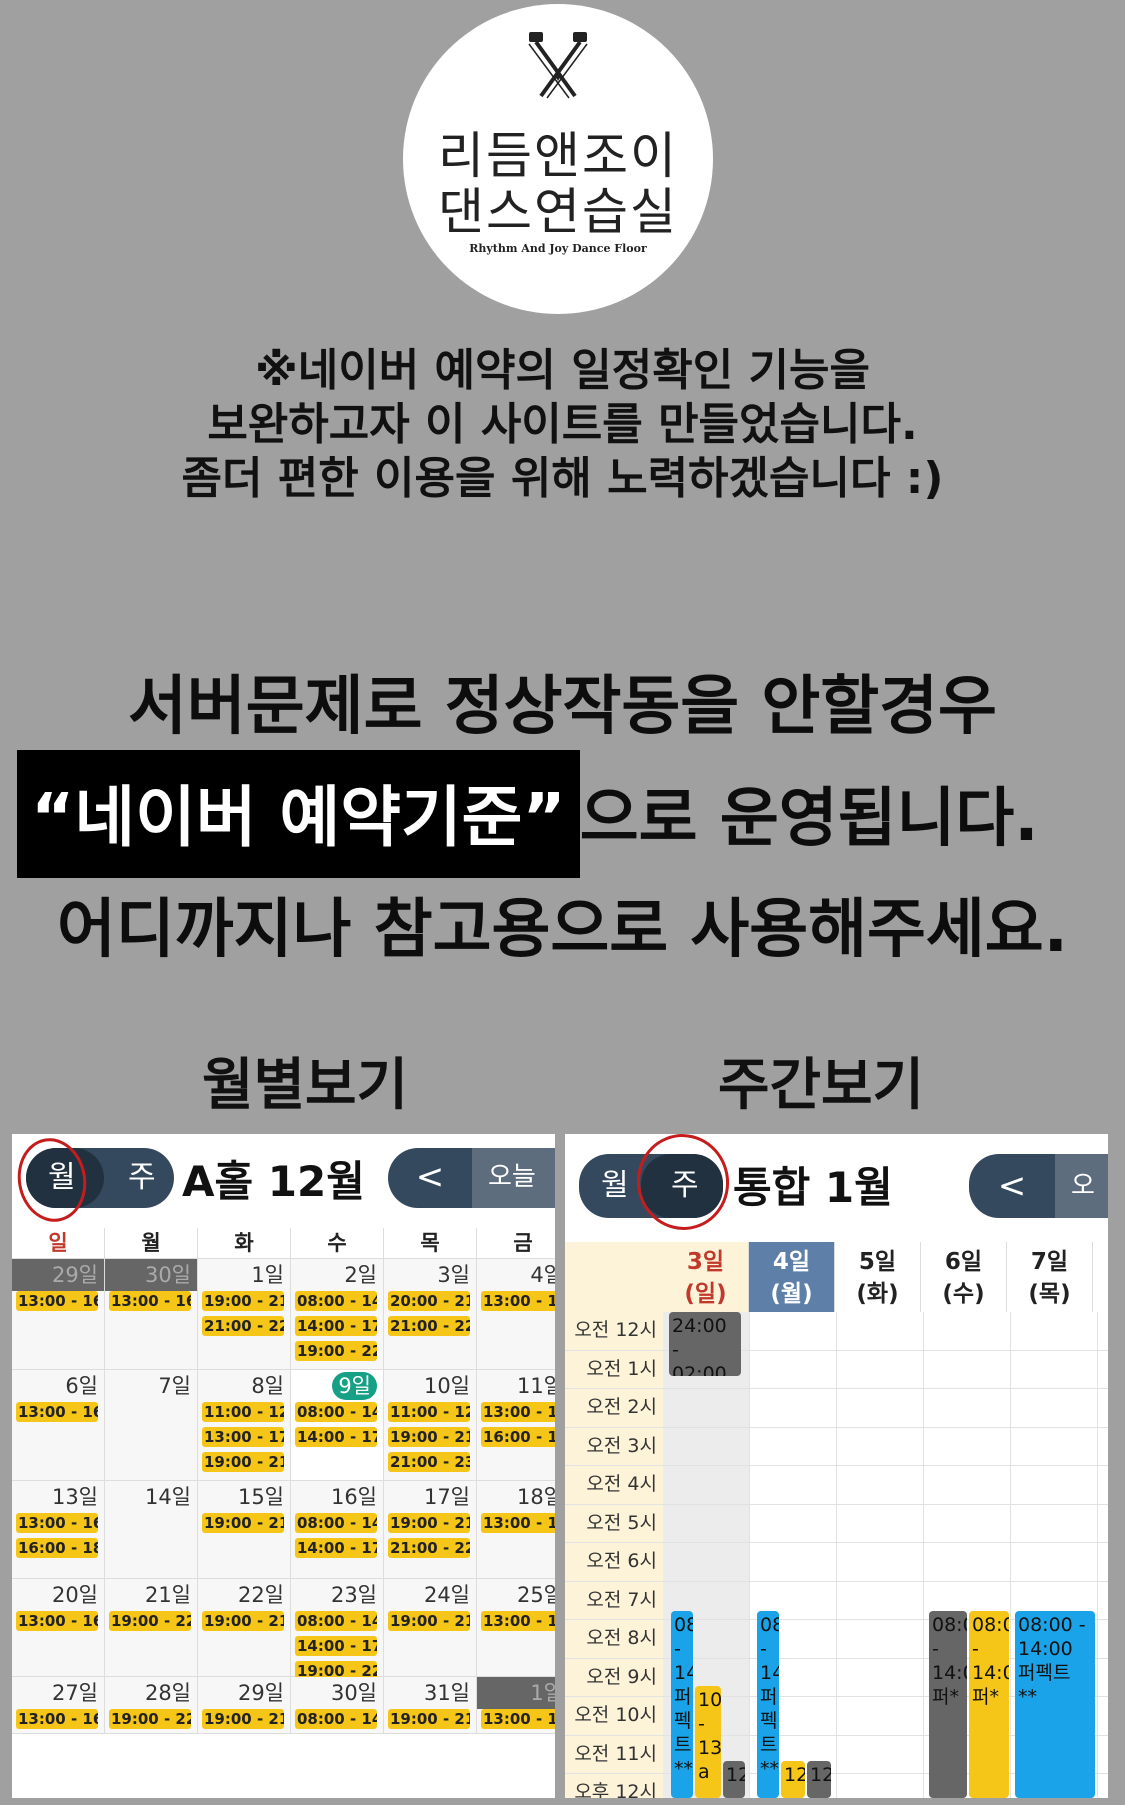 Image resolution: width=1125 pixels, height=1805 pixels. I want to click on event-block: 10 - 13 a, so click(708, 1742).